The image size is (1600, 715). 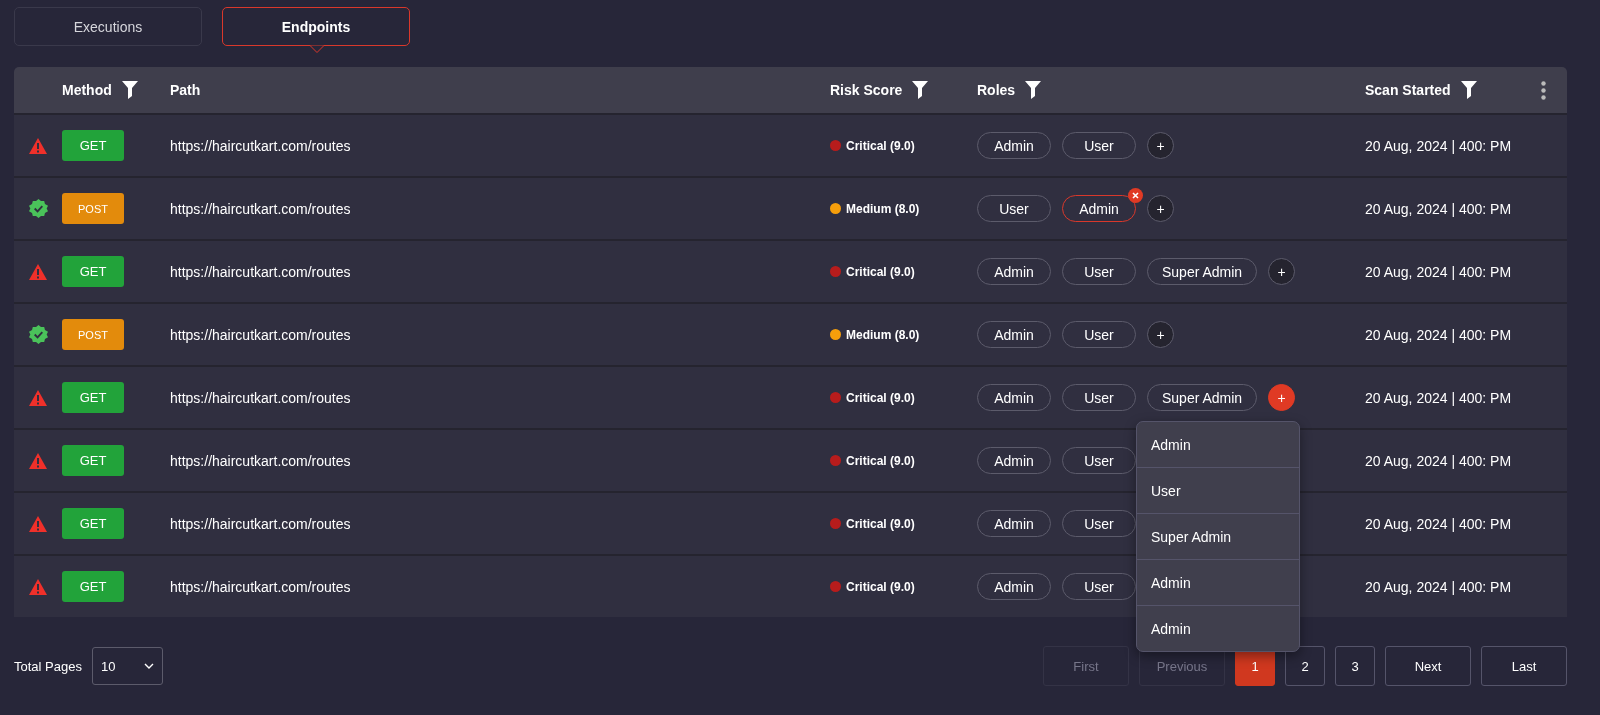 I want to click on column-header: Risk Score, so click(x=866, y=90).